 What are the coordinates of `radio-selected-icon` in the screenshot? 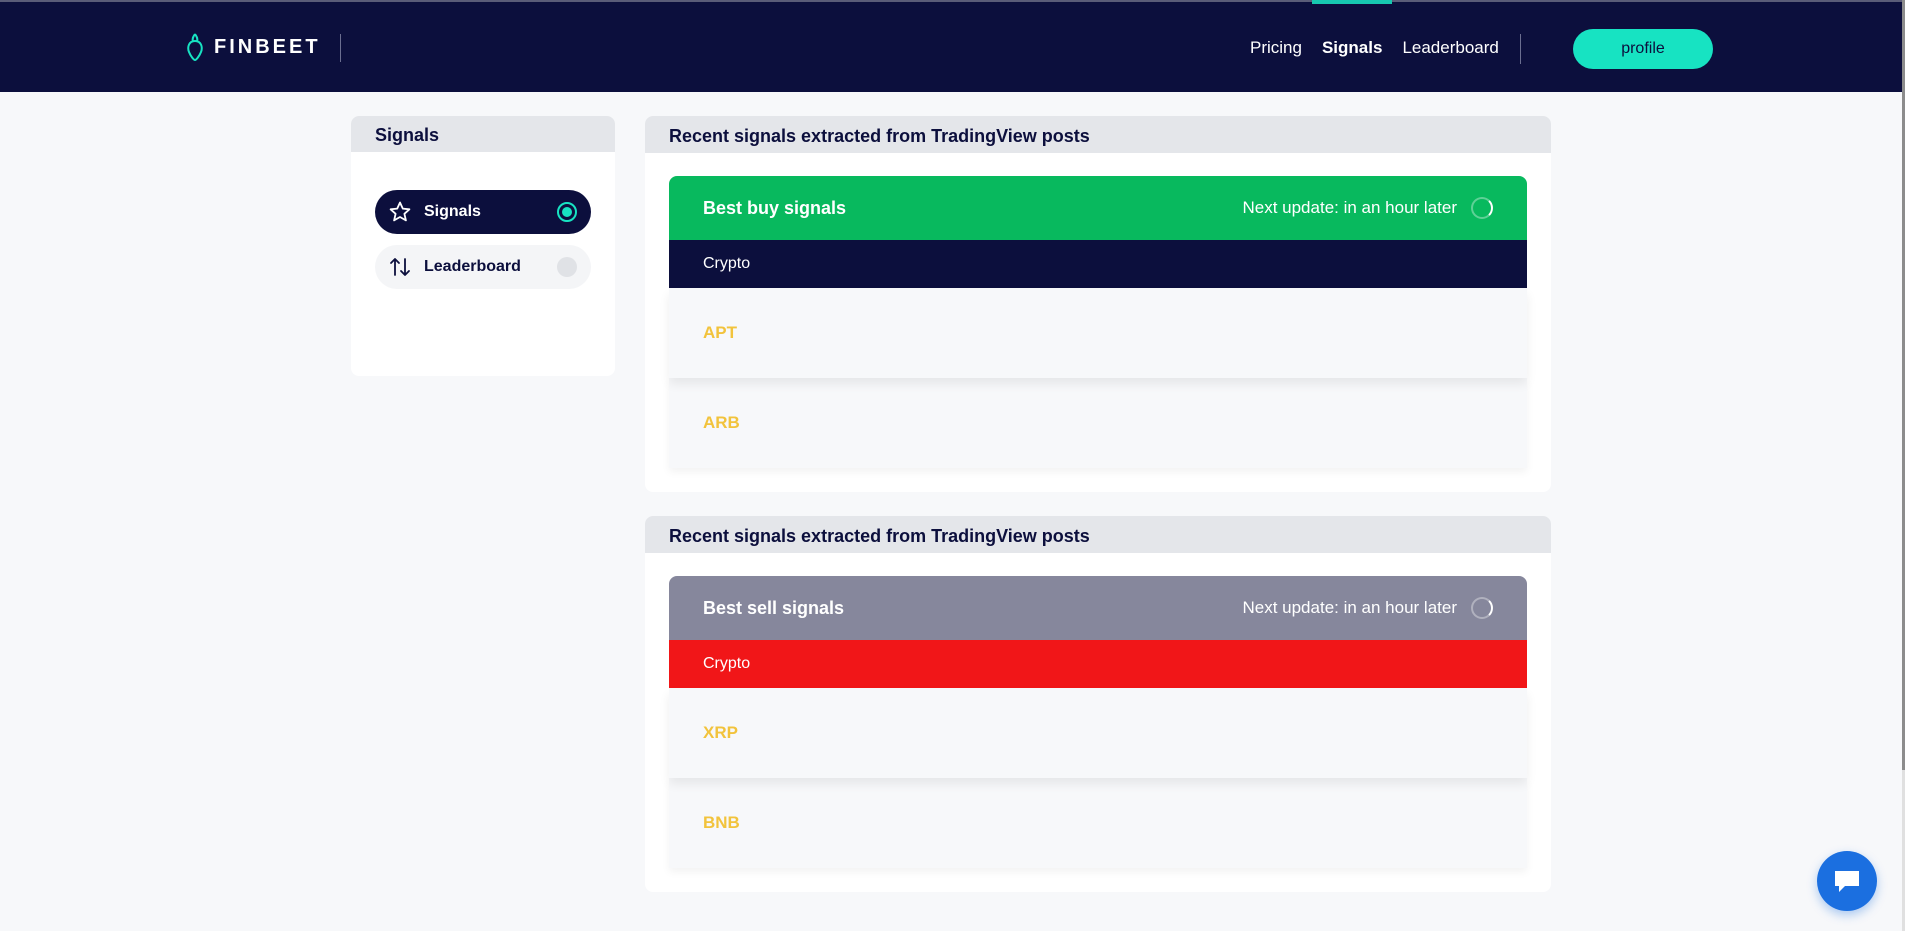 It's located at (567, 212).